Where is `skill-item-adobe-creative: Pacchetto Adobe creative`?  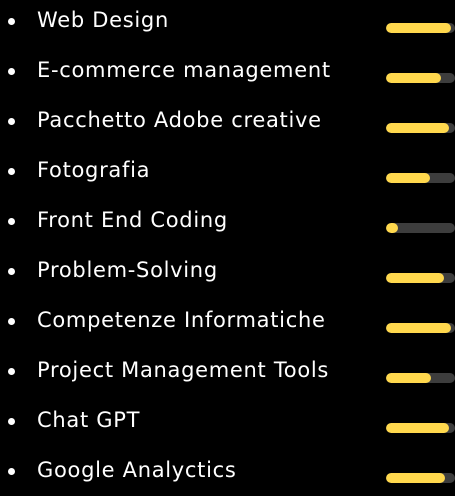 skill-item-adobe-creative: Pacchetto Adobe creative is located at coordinates (227, 121).